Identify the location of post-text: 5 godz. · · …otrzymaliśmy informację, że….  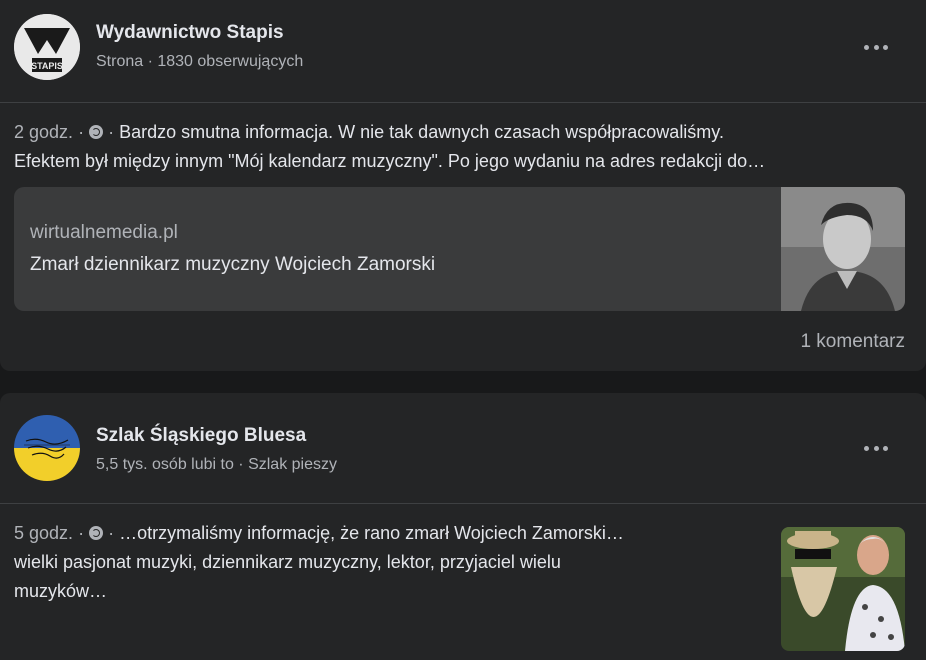
(319, 562).